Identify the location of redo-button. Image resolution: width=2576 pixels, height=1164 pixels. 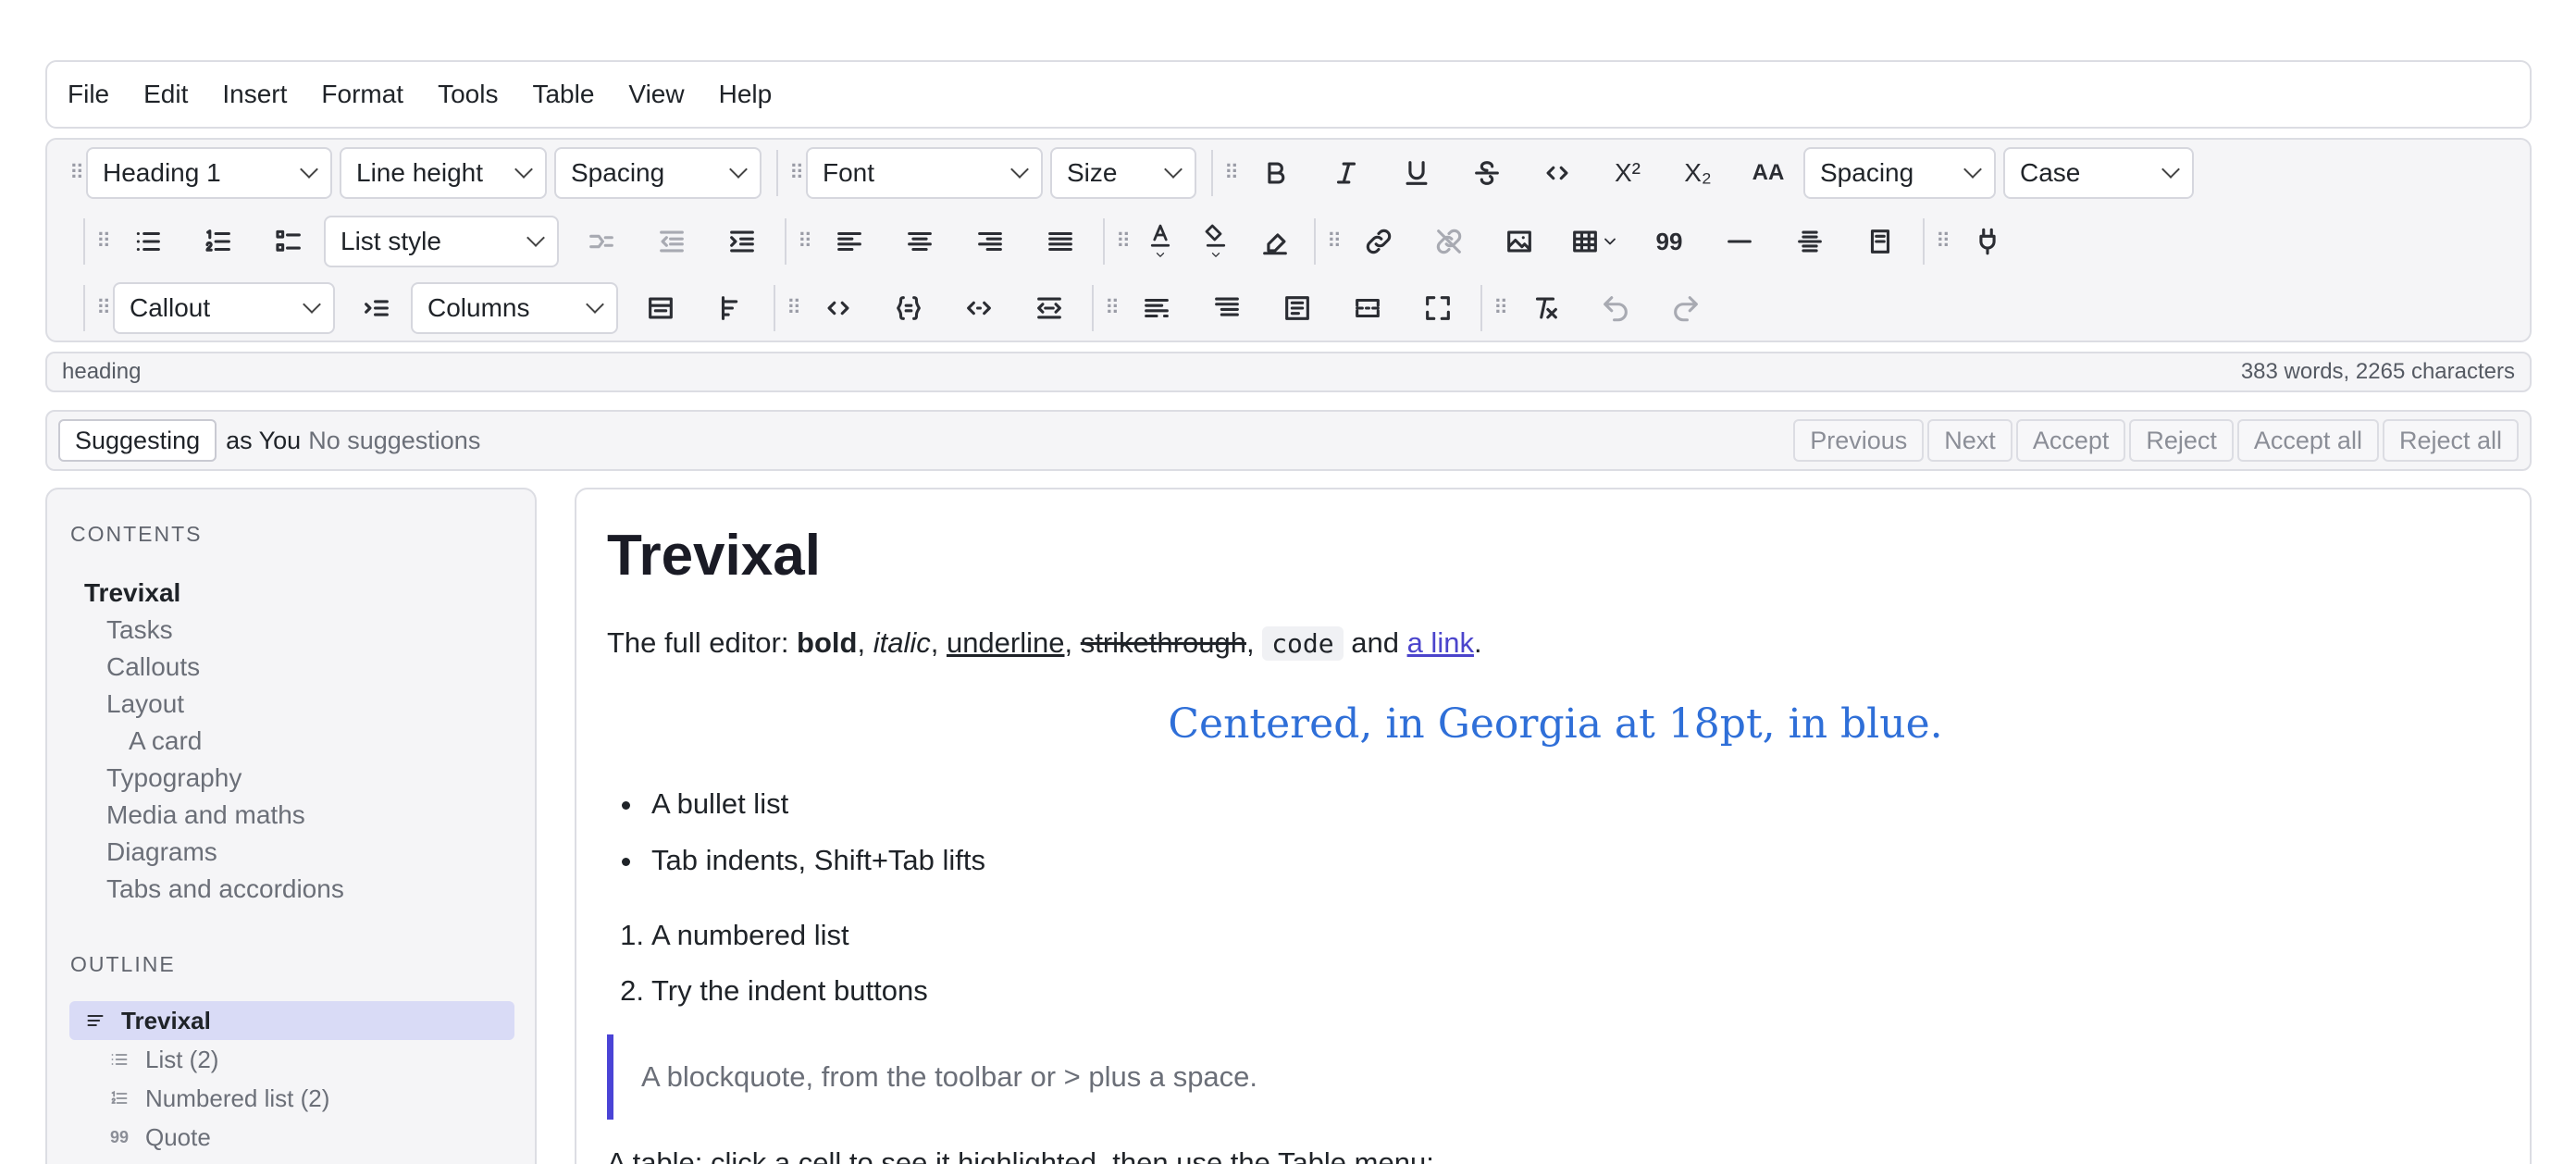
(1686, 308).